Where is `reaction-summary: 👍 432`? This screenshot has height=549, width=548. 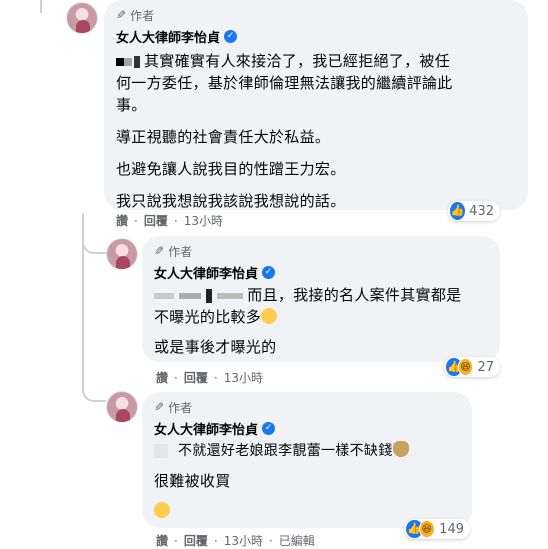
reaction-summary: 👍 432 is located at coordinates (474, 211).